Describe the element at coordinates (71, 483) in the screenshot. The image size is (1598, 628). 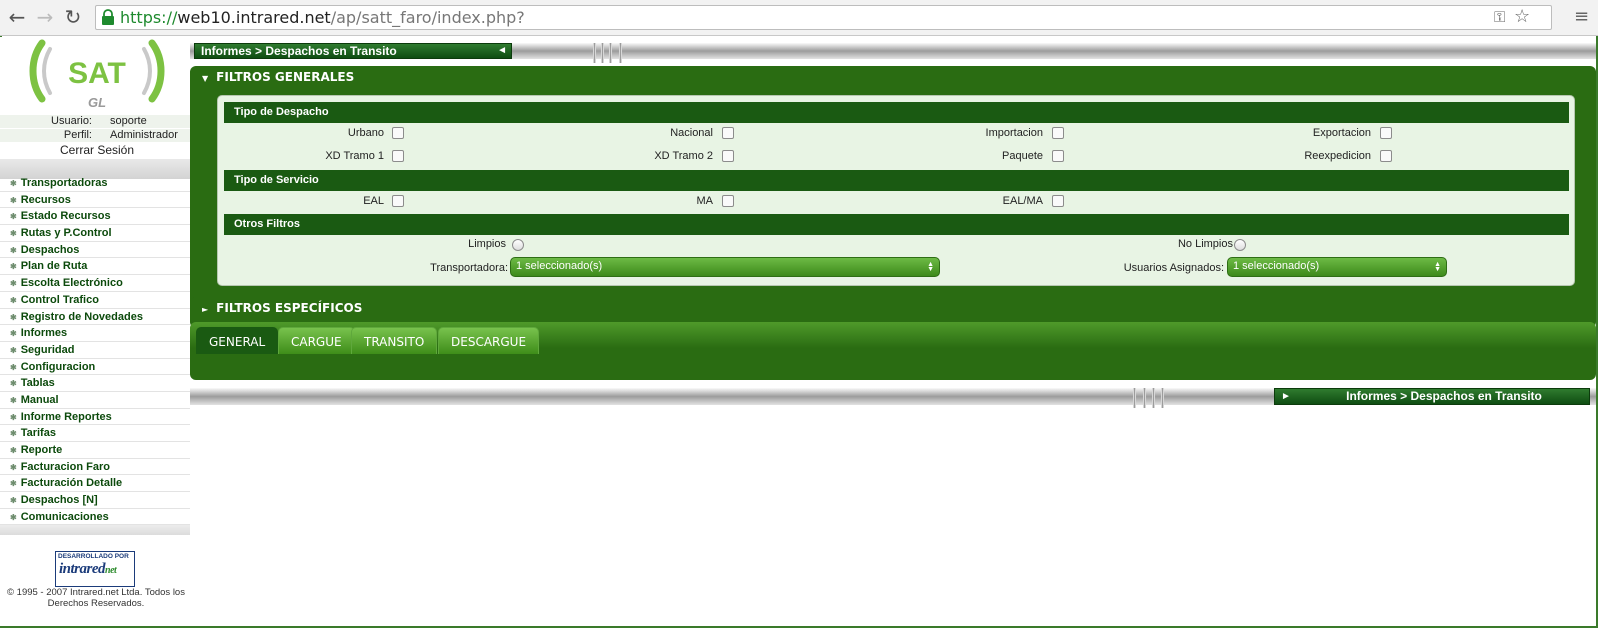
I see `sidebar-item-label: Facturación Detalle` at that location.